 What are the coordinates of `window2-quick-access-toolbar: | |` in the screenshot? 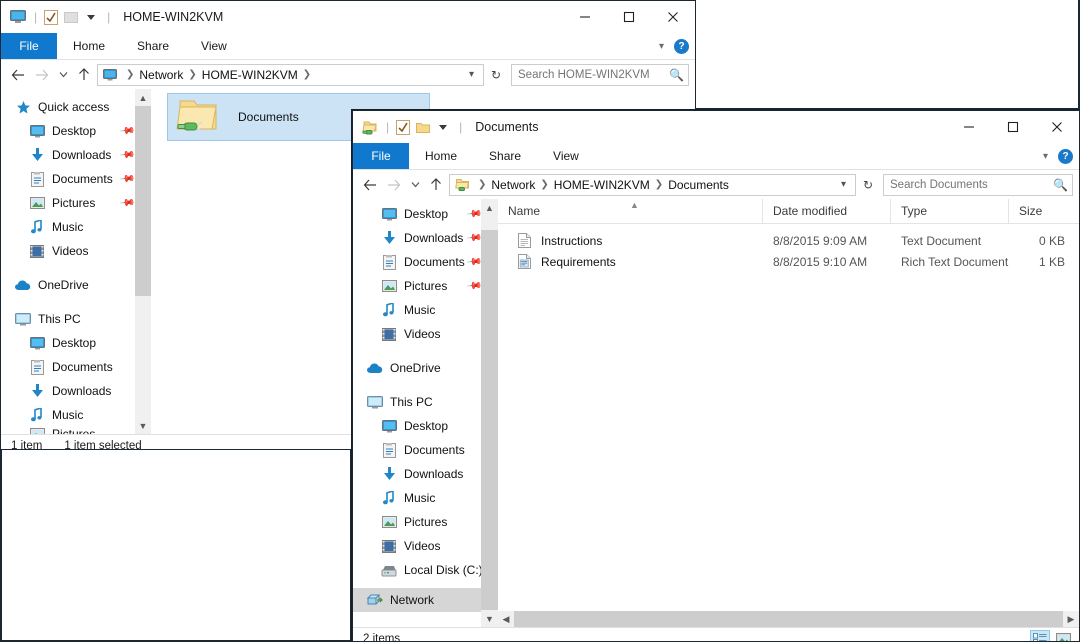 It's located at (410, 127).